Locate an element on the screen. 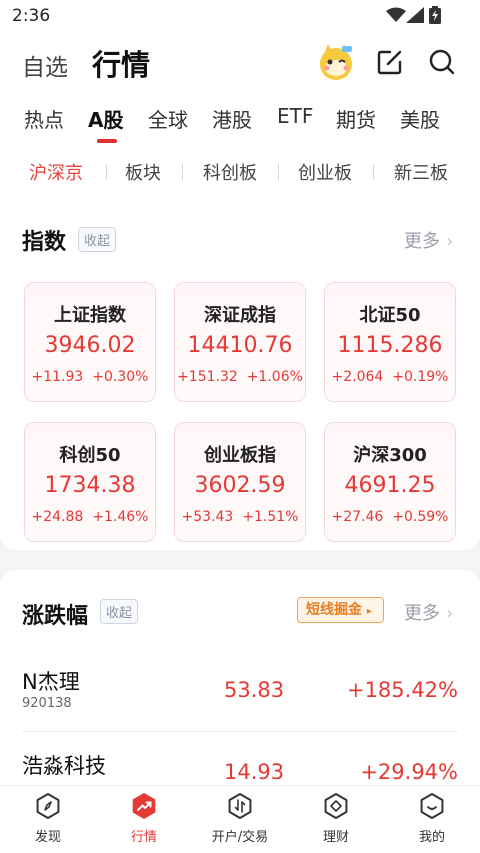  promo-label: 短线掘金 is located at coordinates (334, 610).